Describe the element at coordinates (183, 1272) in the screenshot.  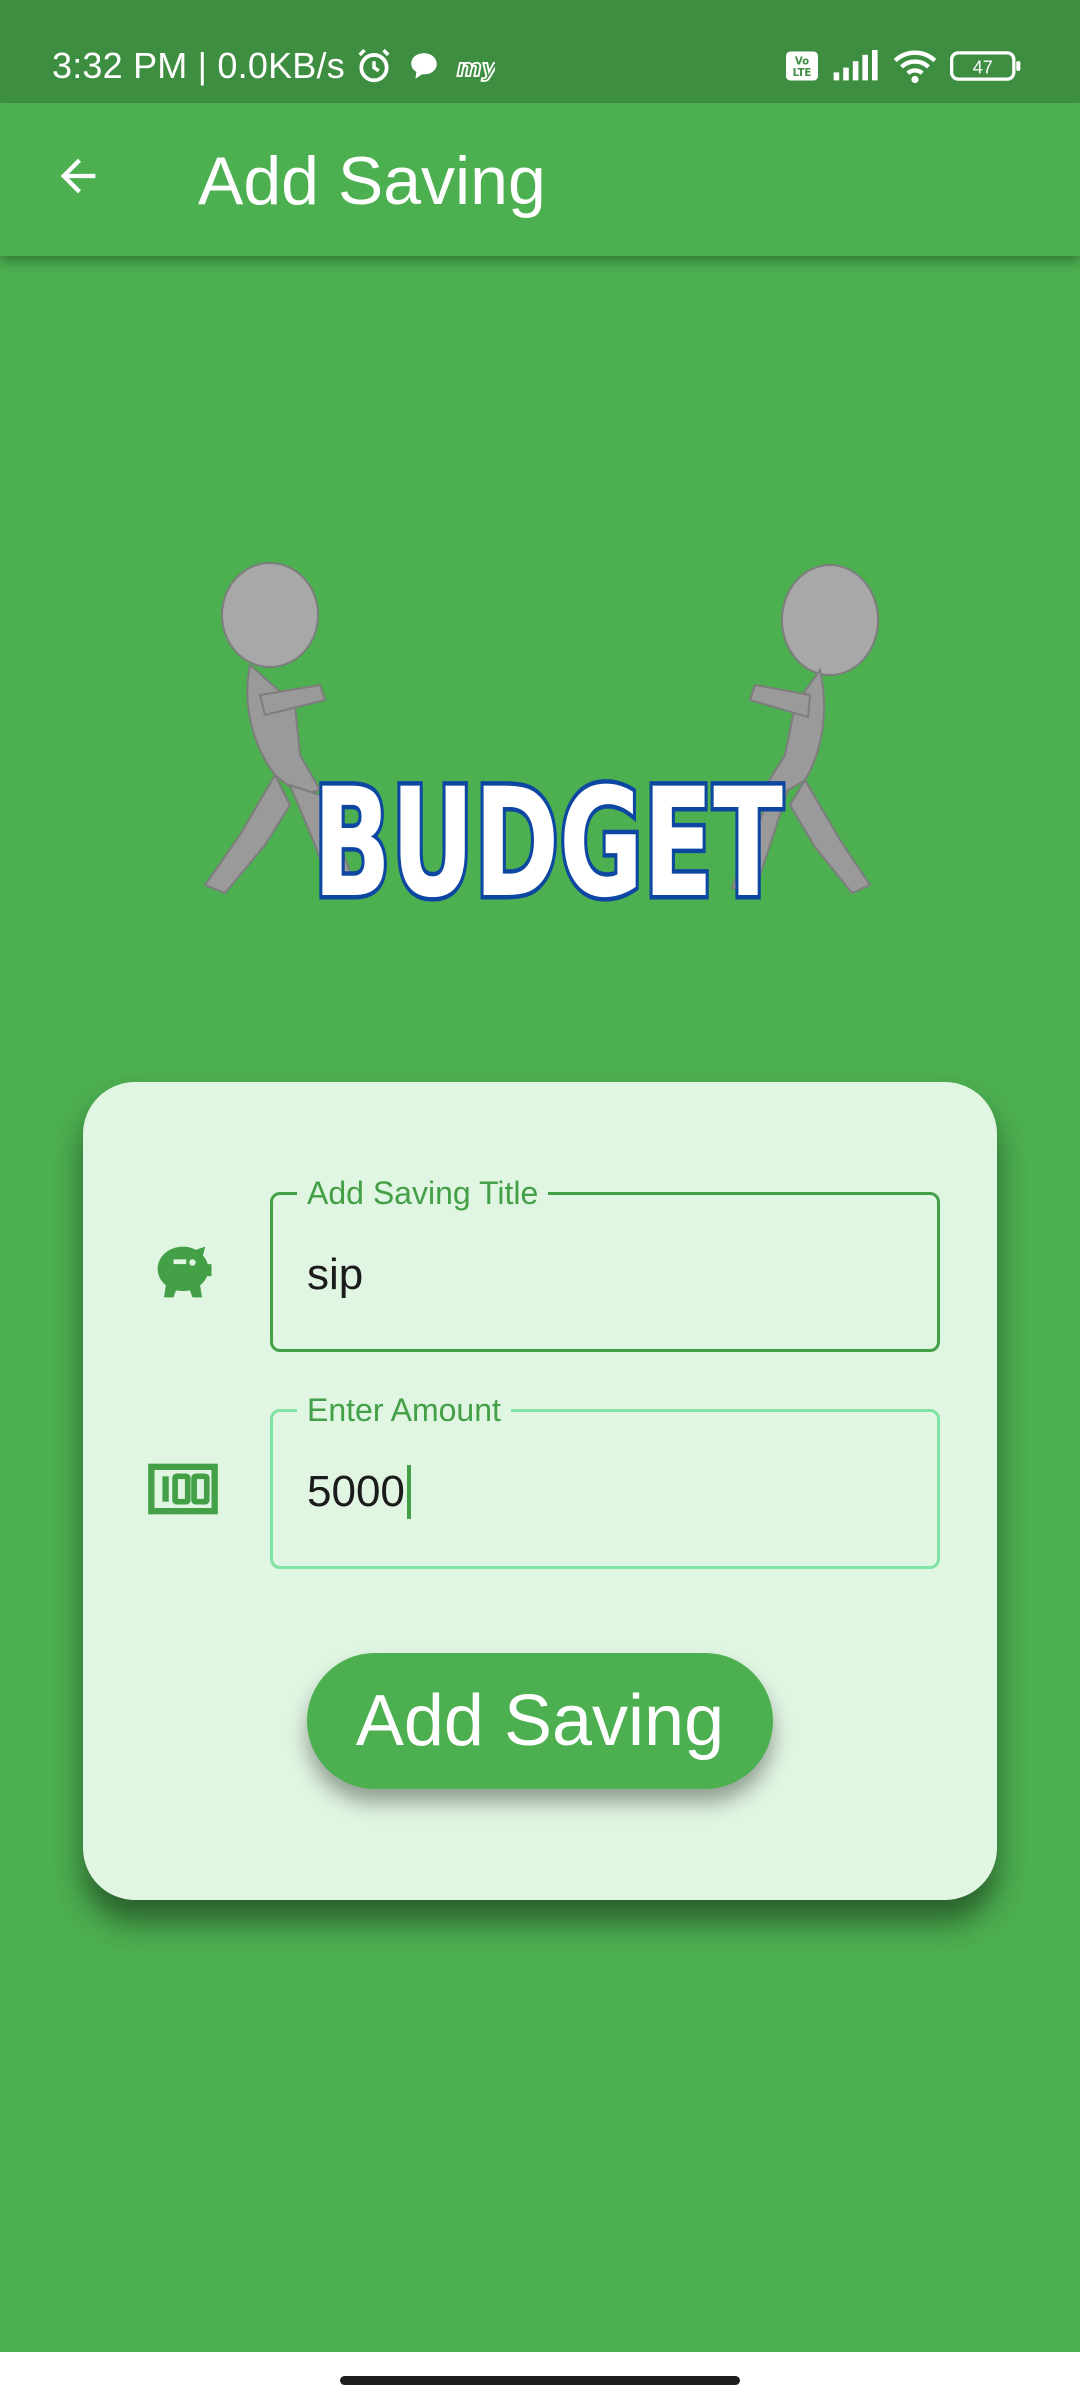
I see `piggy-bank-icon` at that location.